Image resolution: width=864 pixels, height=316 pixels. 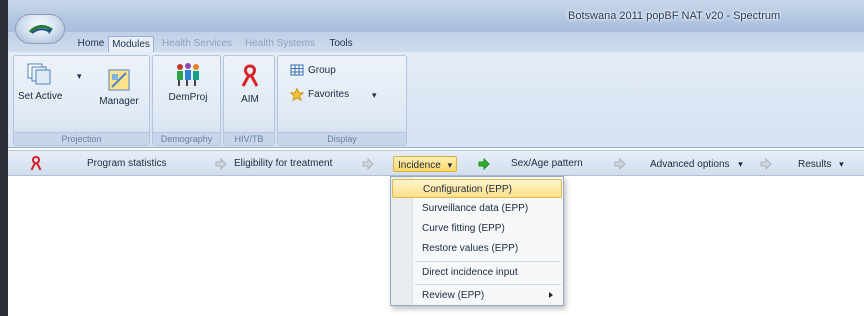 What do you see at coordinates (280, 44) in the screenshot?
I see `tab-health-systems: Health Systems` at bounding box center [280, 44].